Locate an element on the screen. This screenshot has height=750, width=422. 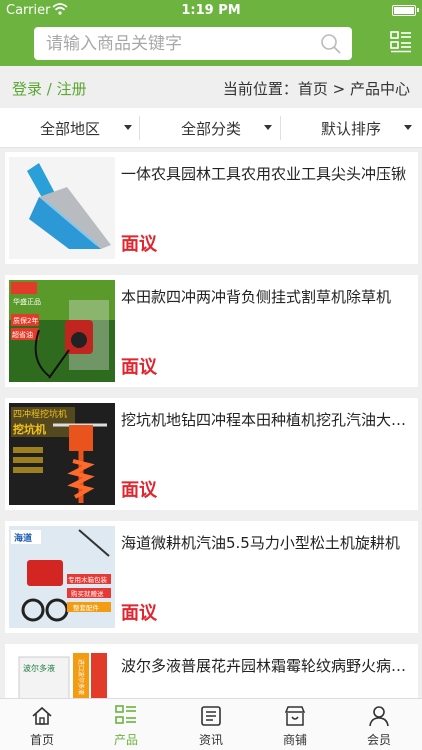
tab-products: 产品 is located at coordinates (126, 724).